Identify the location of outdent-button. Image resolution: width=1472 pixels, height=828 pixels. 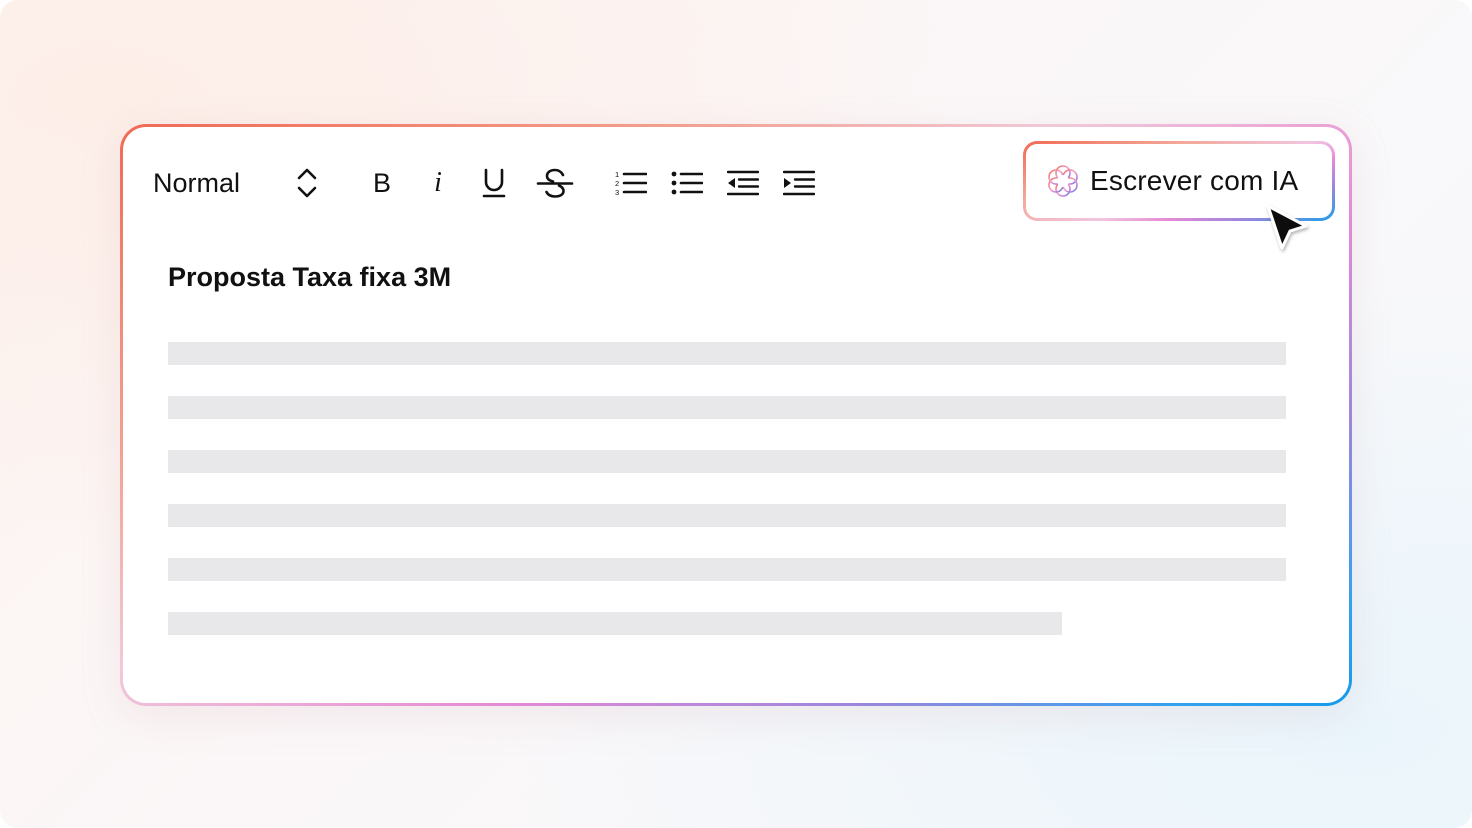
(743, 183).